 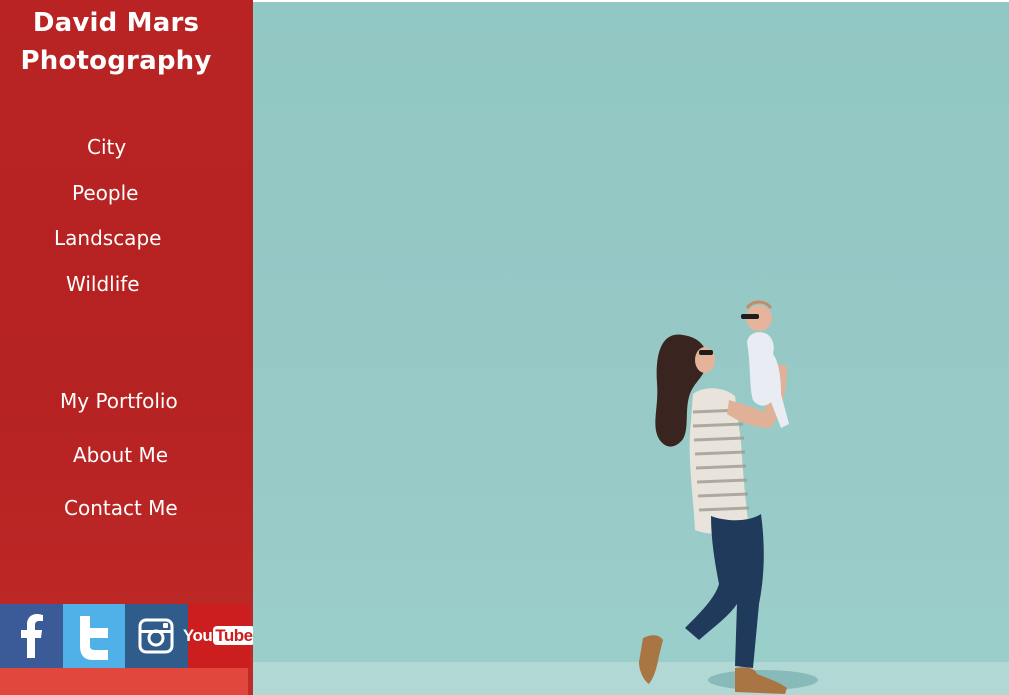 What do you see at coordinates (106, 147) in the screenshot?
I see `nav-item-city: City` at bounding box center [106, 147].